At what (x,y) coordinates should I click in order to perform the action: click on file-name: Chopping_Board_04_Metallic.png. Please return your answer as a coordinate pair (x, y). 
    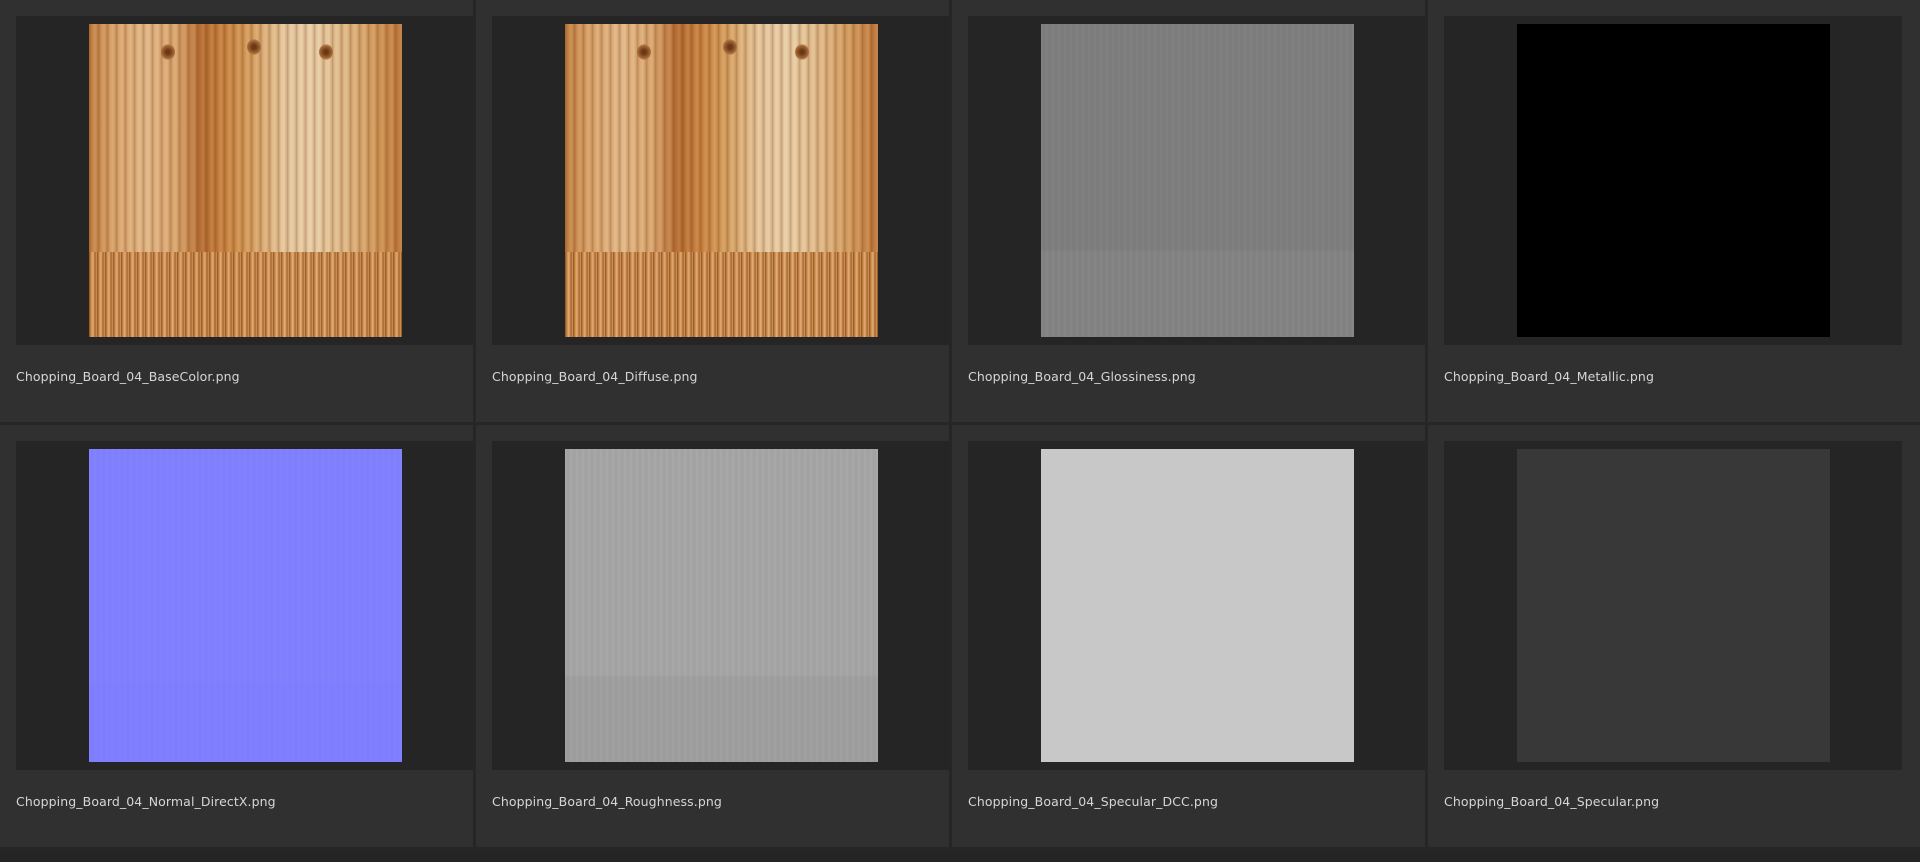
    Looking at the image, I should click on (1549, 376).